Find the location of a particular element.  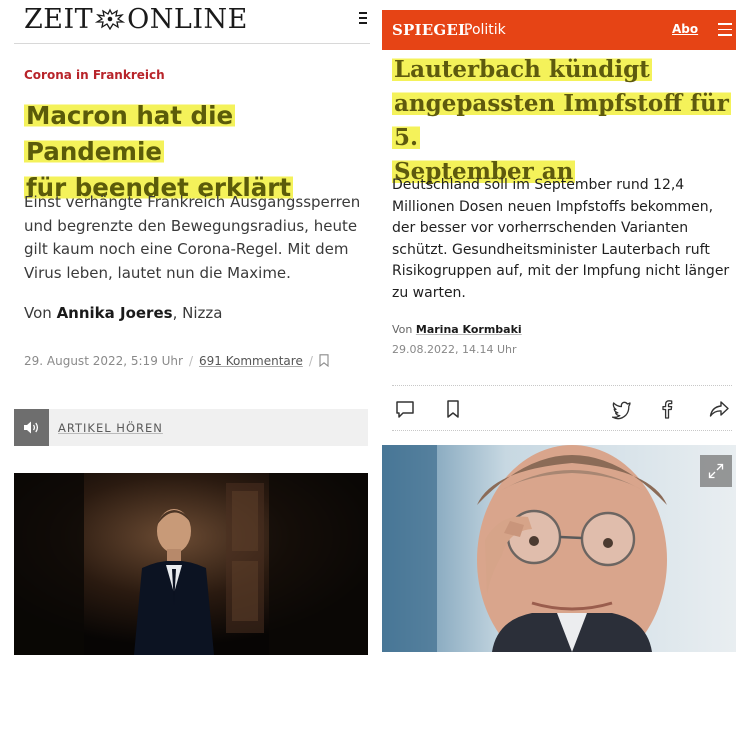

article-byline: Von Marina Kormbaki is located at coordinates (457, 329).